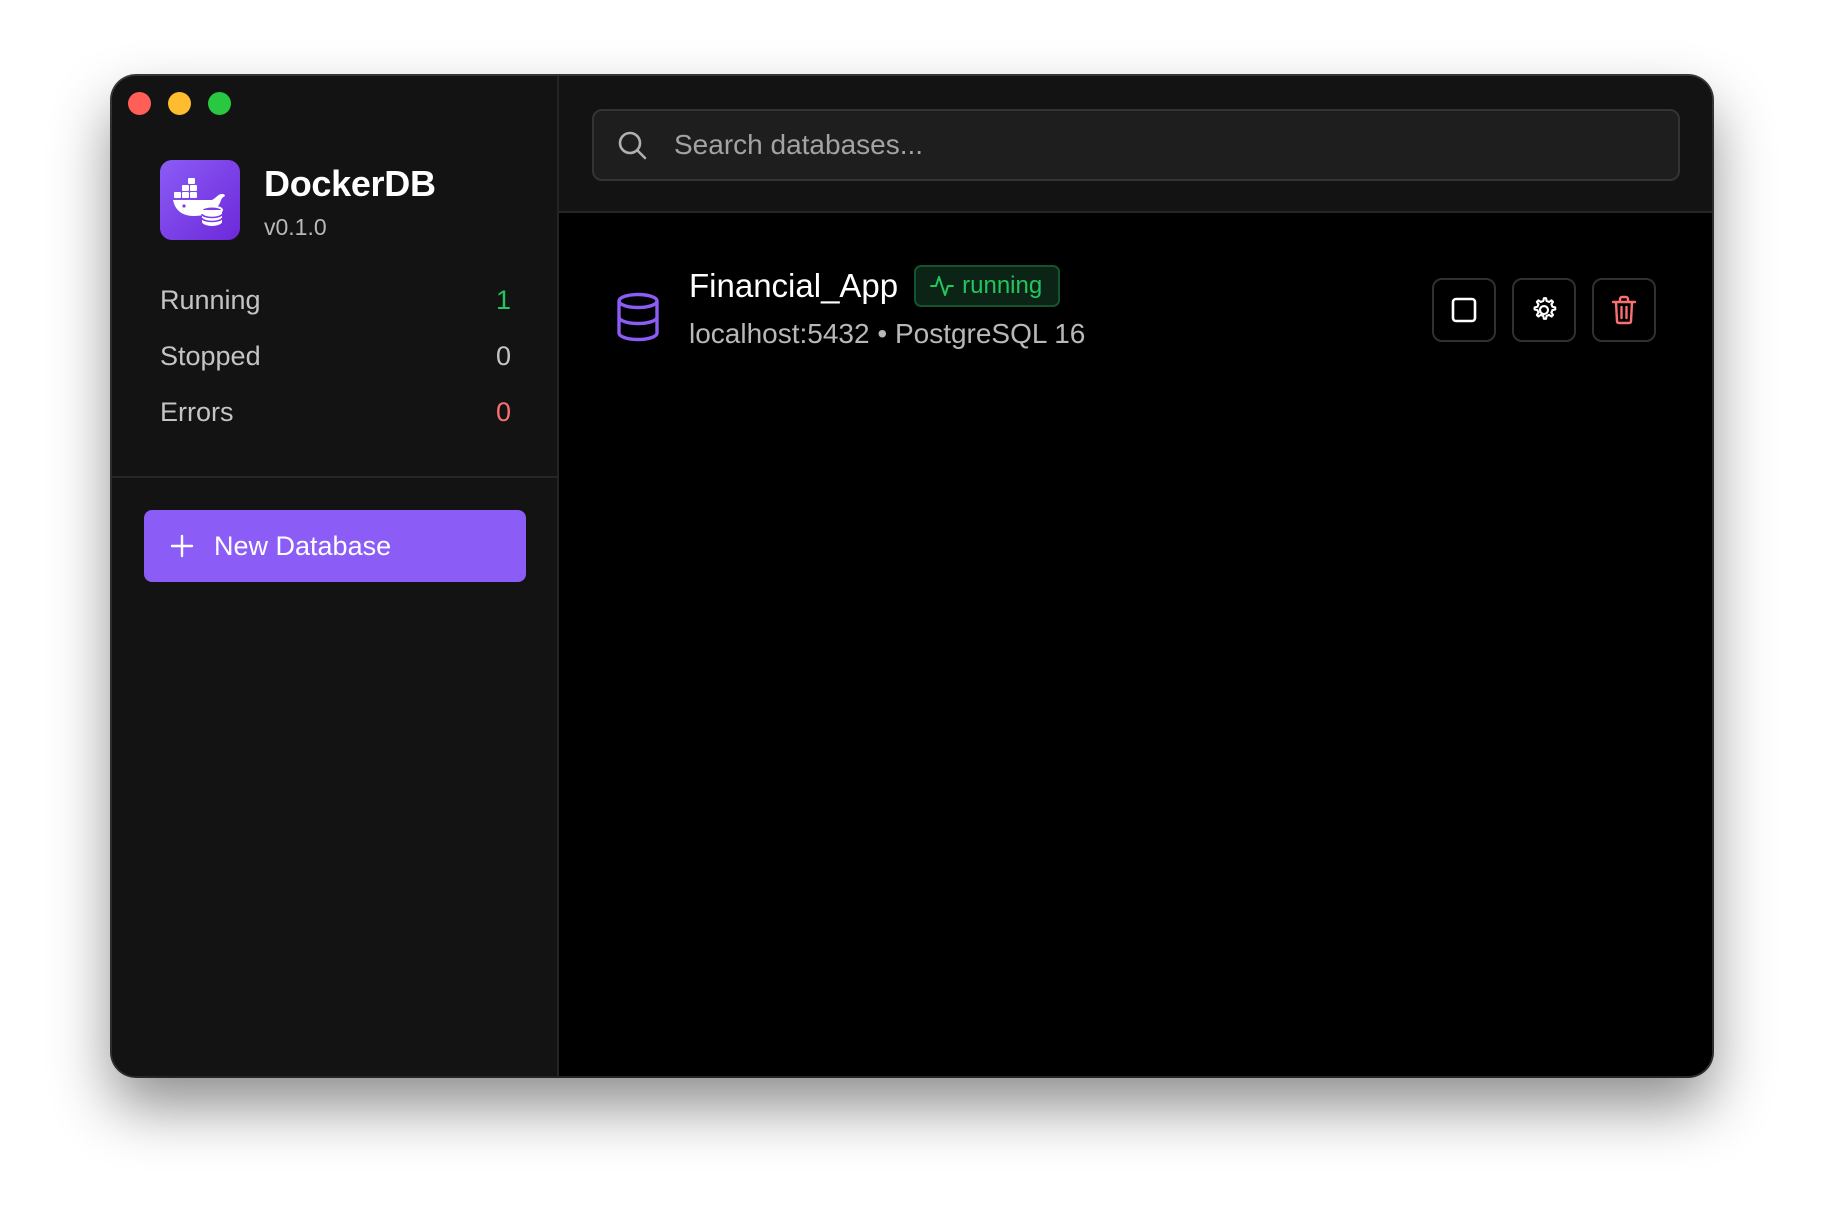 This screenshot has width=1824, height=1224. What do you see at coordinates (139, 103) in the screenshot?
I see `close-window-button` at bounding box center [139, 103].